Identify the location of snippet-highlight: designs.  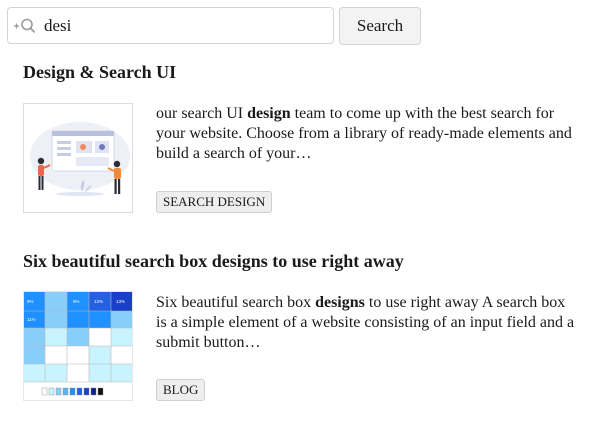
(340, 302).